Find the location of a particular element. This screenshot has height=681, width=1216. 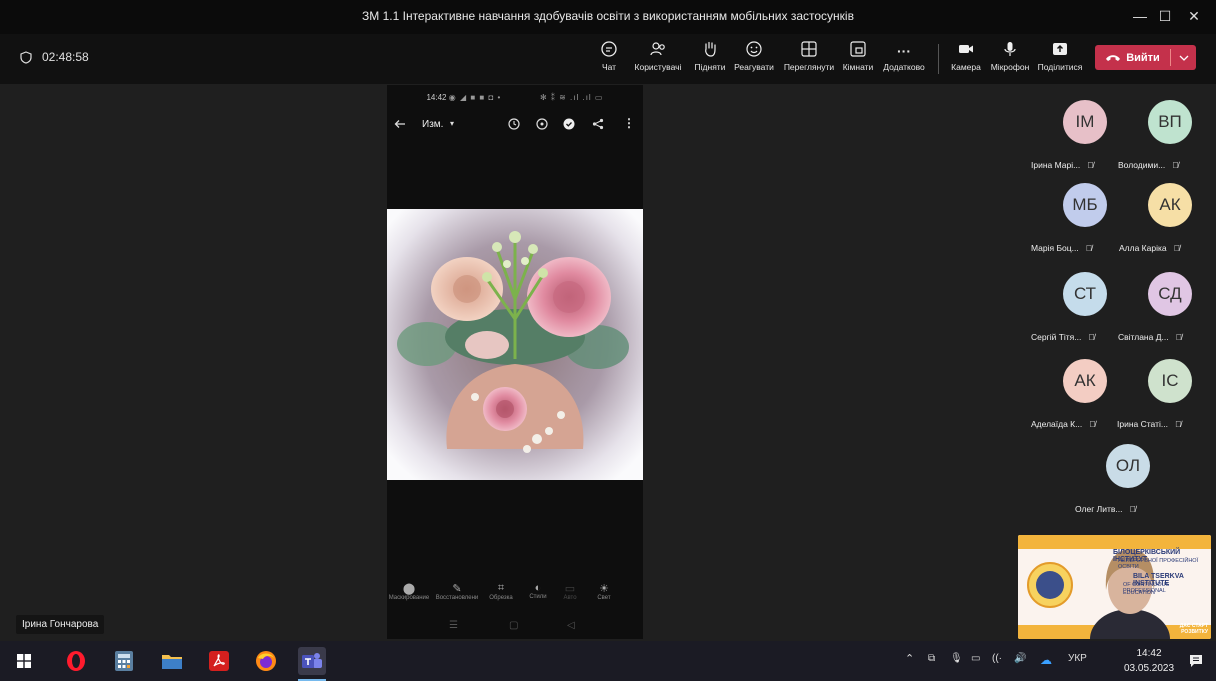

participant-avatar: ІС is located at coordinates (1170, 381).